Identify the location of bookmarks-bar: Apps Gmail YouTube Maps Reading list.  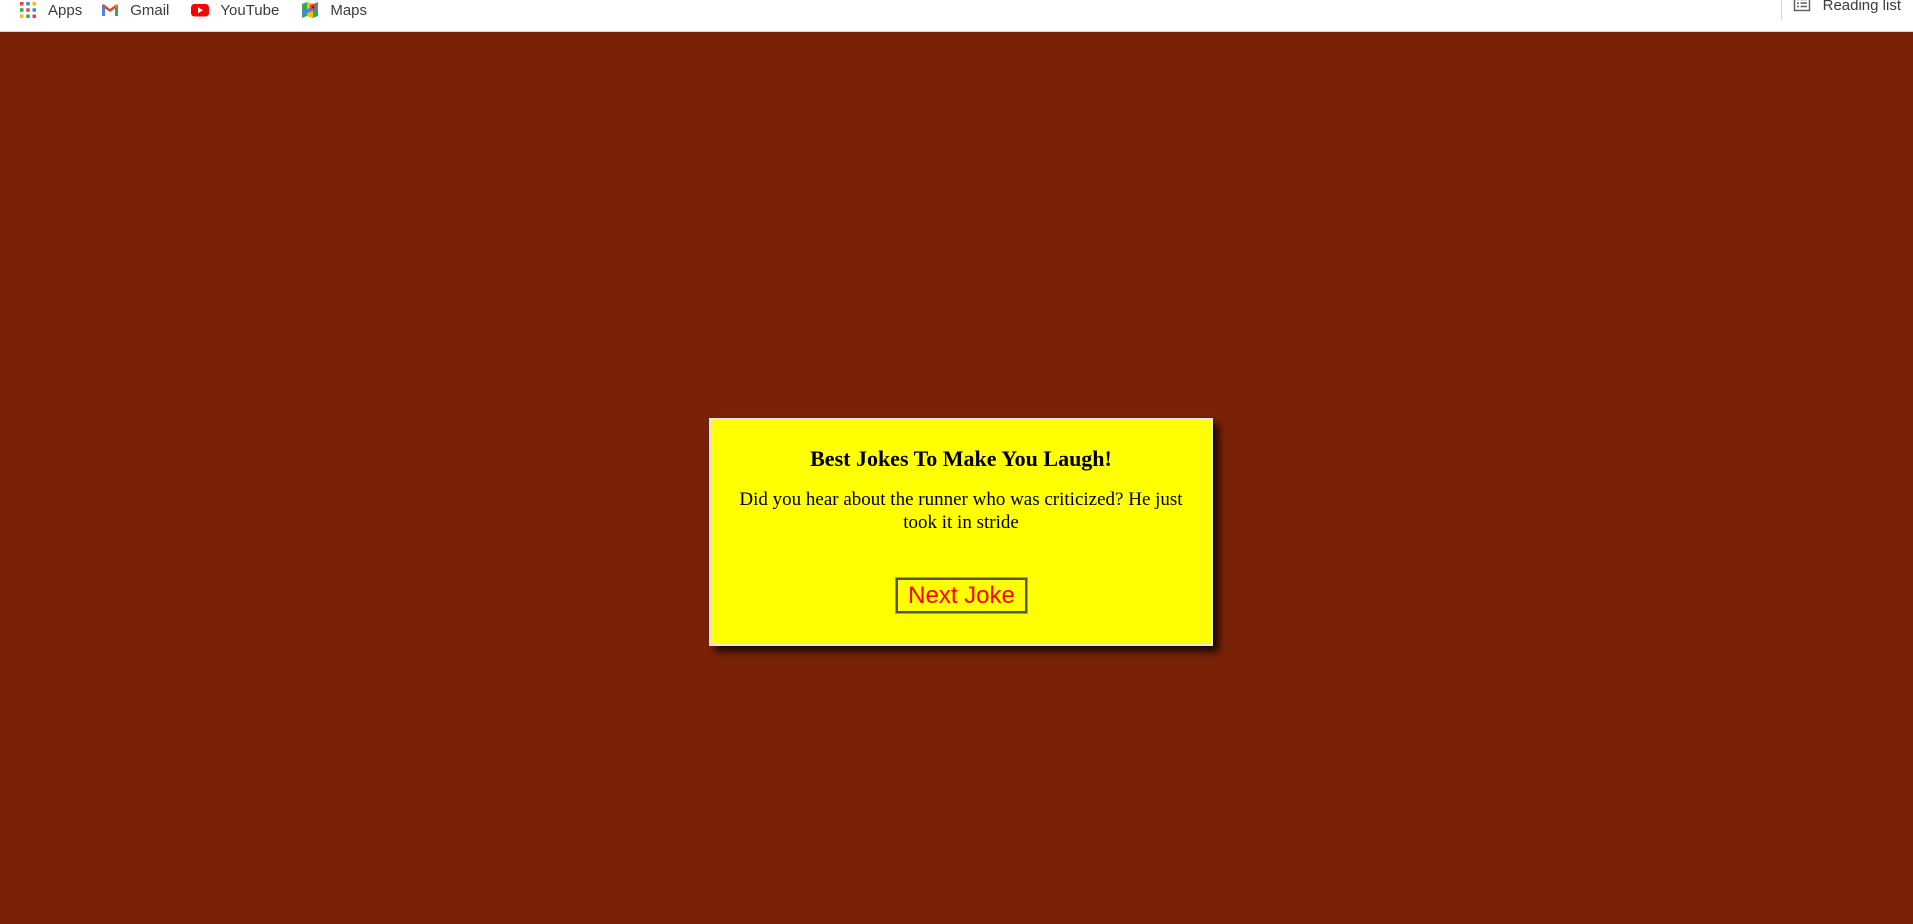
(956, 16).